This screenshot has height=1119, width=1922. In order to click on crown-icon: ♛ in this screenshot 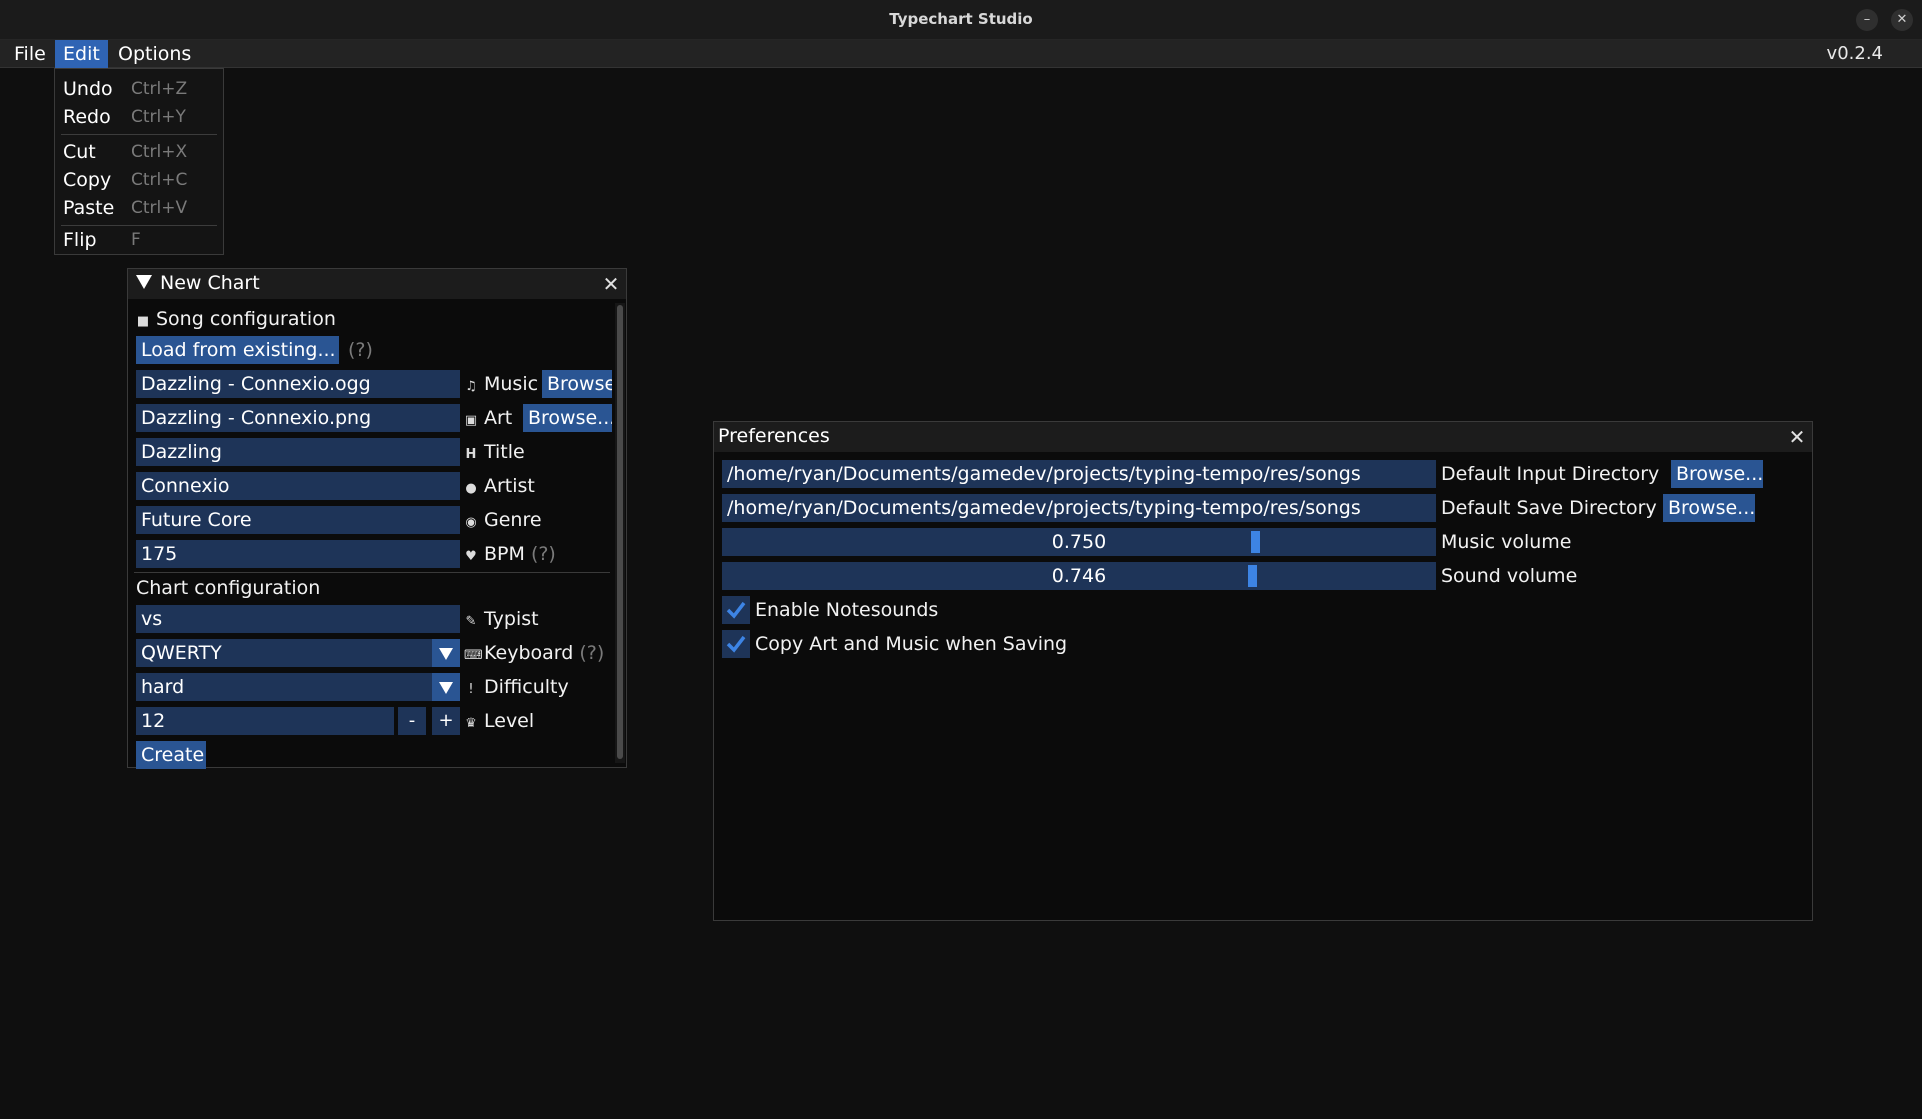, I will do `click(471, 723)`.